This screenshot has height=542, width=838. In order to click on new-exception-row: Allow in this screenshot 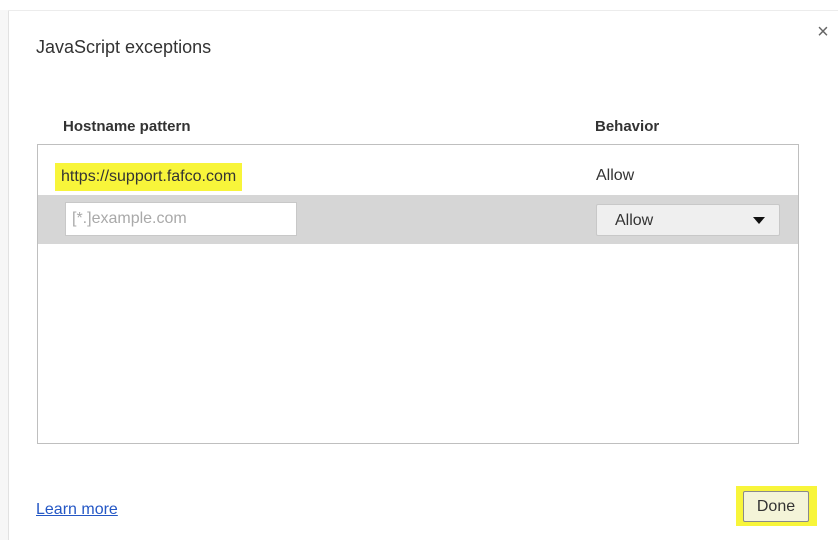, I will do `click(418, 219)`.